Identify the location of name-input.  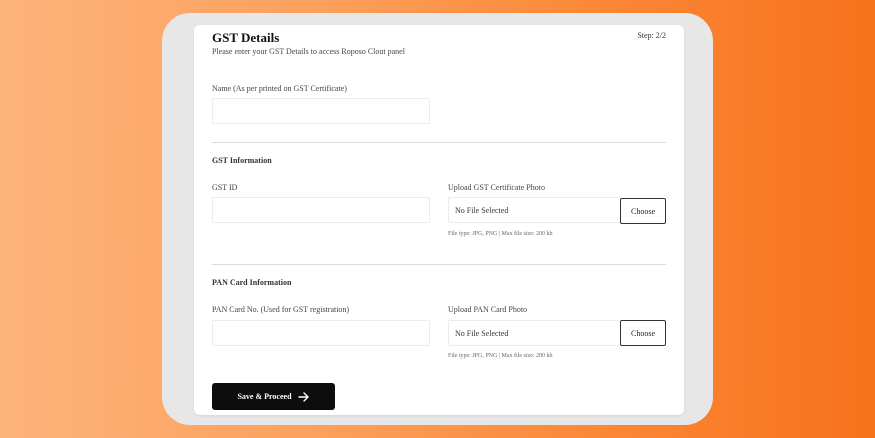
(321, 111).